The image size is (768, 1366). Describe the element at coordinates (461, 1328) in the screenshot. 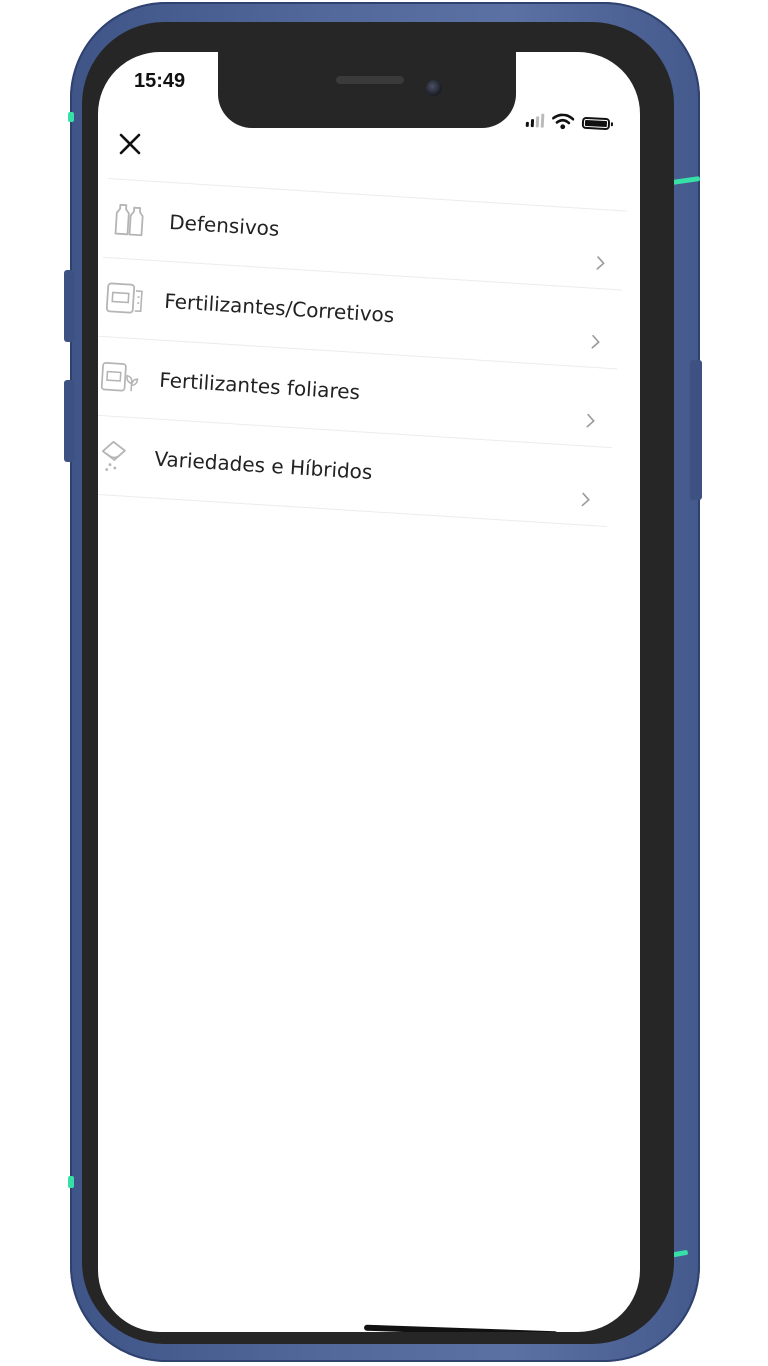

I see `home-indicator` at that location.